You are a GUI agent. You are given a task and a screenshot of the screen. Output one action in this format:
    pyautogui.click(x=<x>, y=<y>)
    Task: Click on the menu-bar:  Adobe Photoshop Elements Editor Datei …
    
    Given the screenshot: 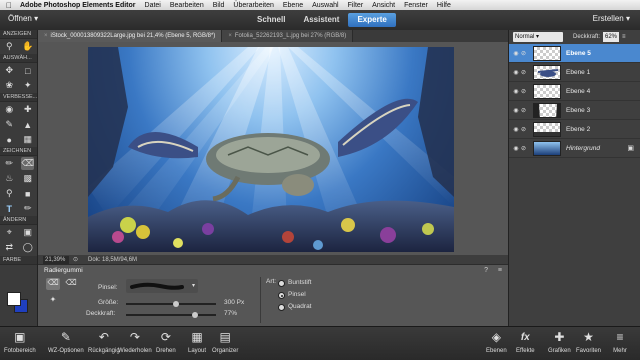 What is the action you would take?
    pyautogui.click(x=320, y=5)
    